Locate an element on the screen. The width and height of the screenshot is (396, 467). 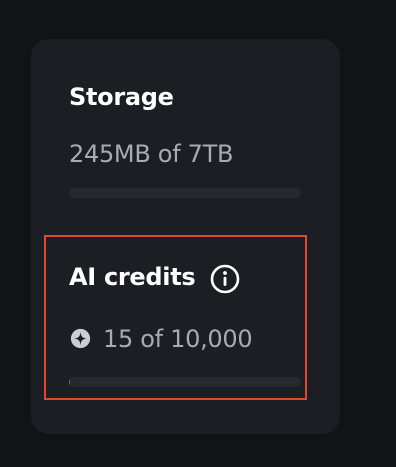
info-icon is located at coordinates (225, 279).